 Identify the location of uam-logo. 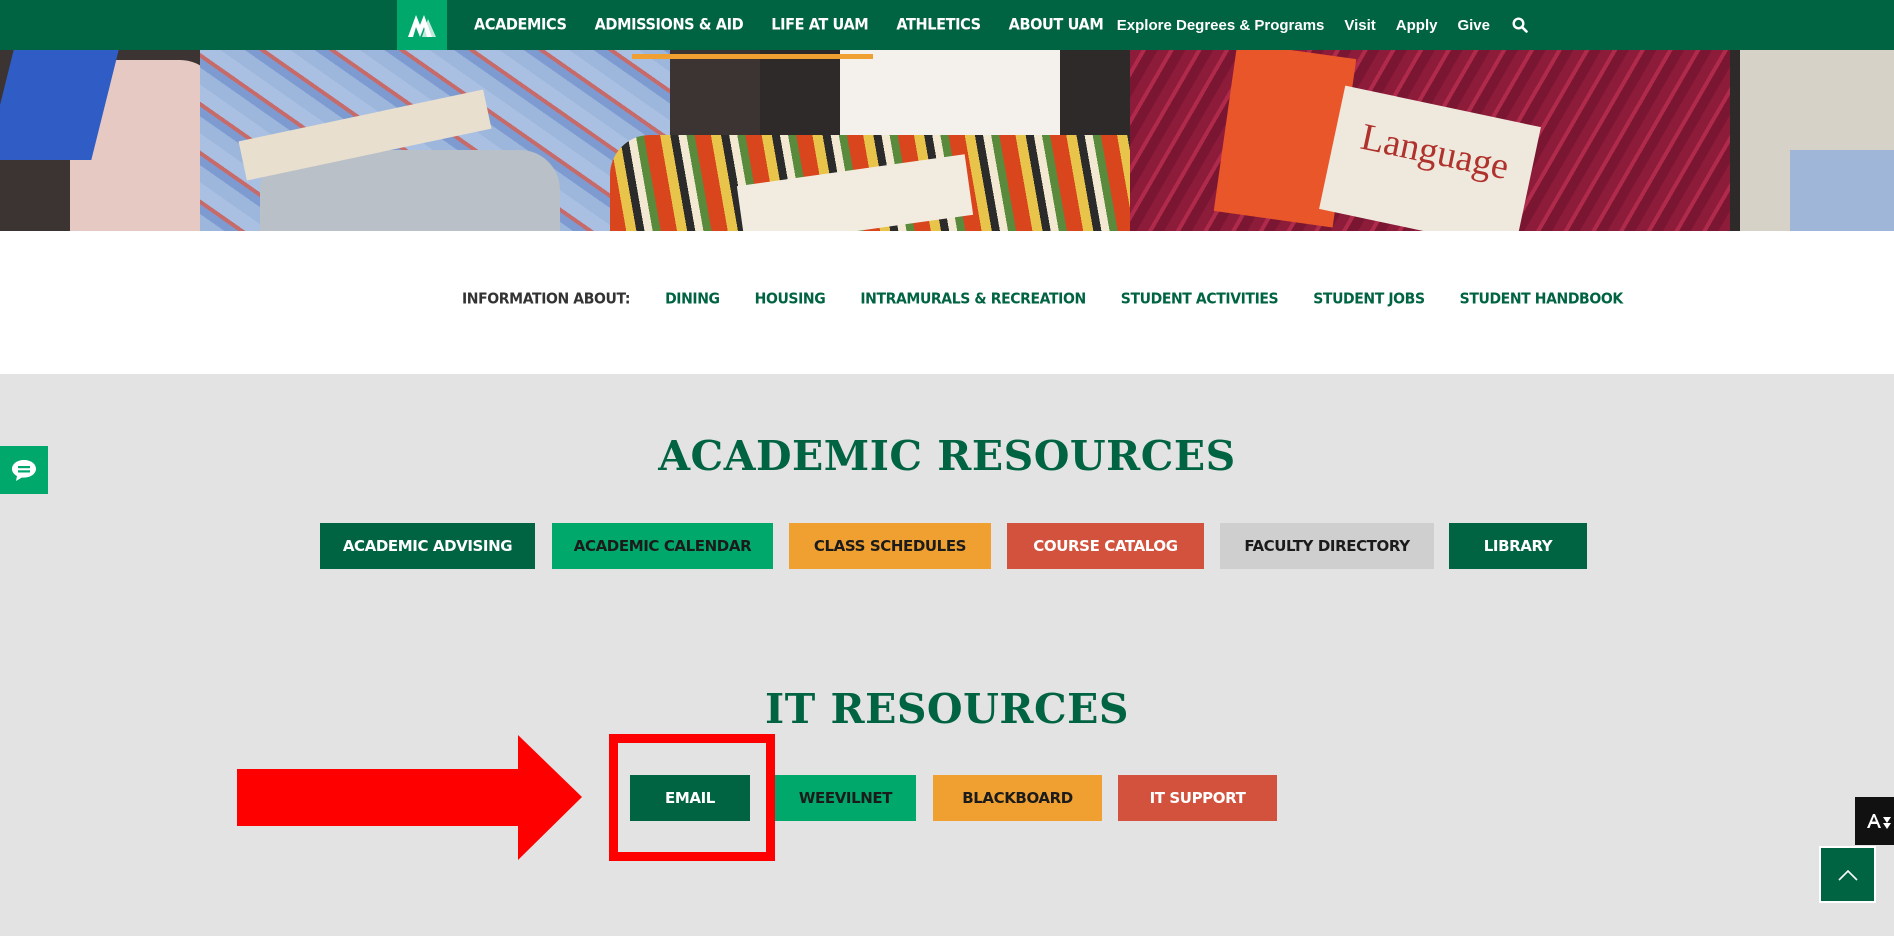
(422, 25).